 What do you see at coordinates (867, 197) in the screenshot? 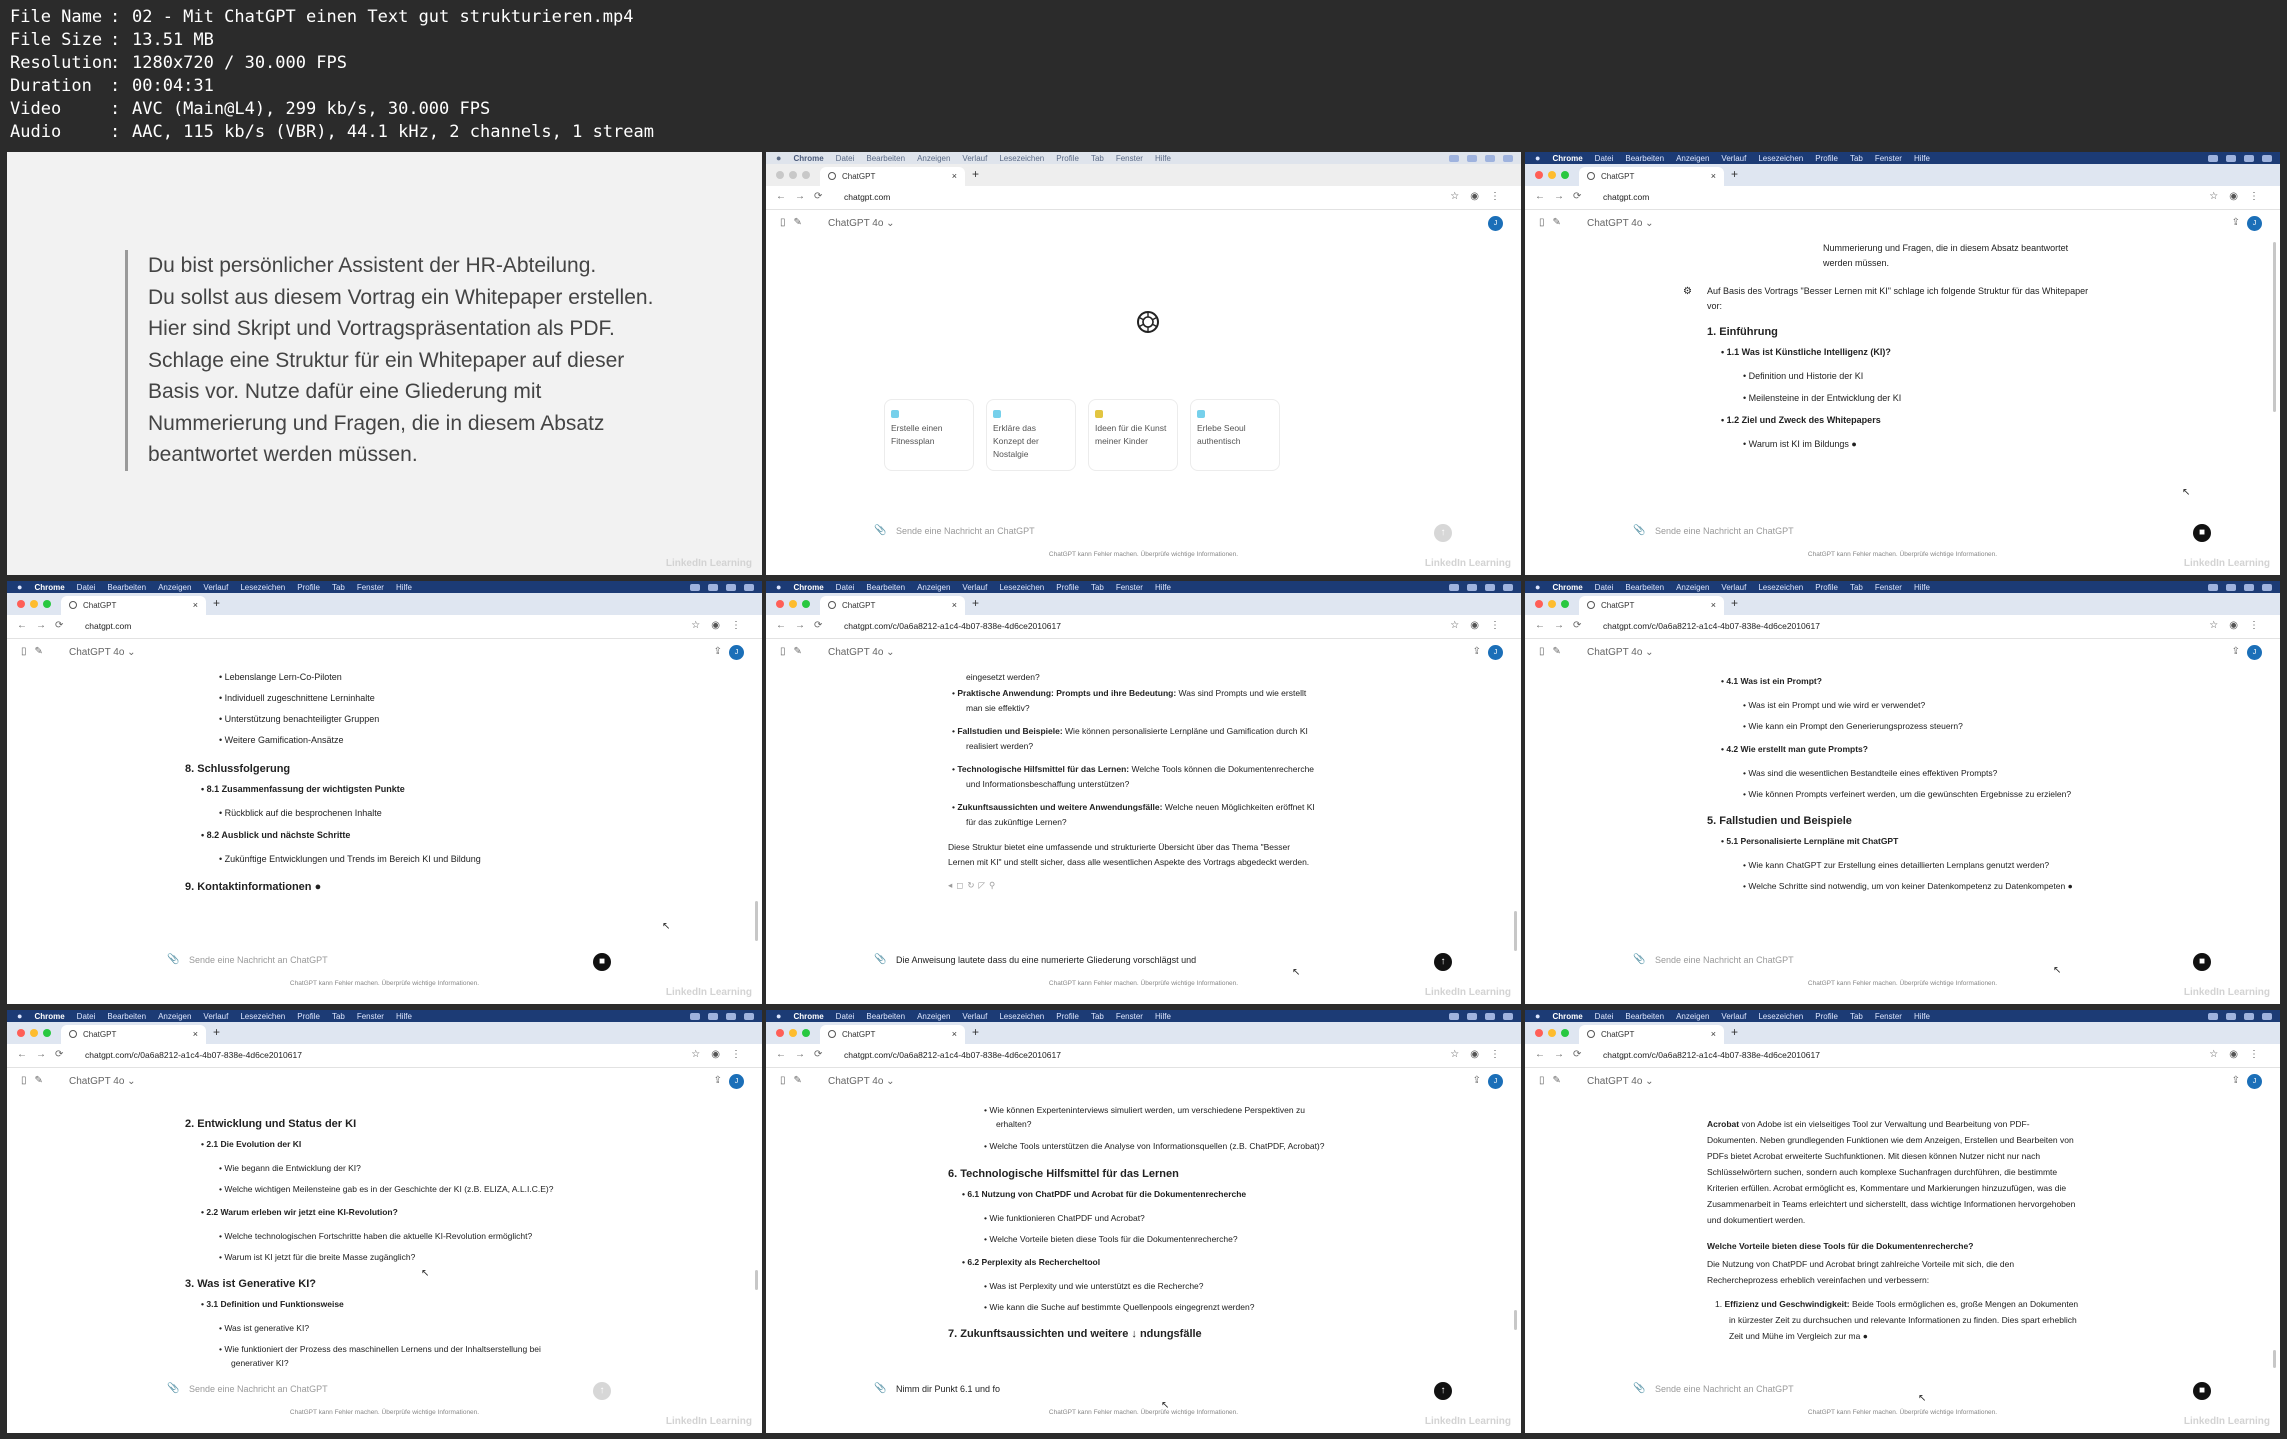
I see `url-text: chatgpt.com` at bounding box center [867, 197].